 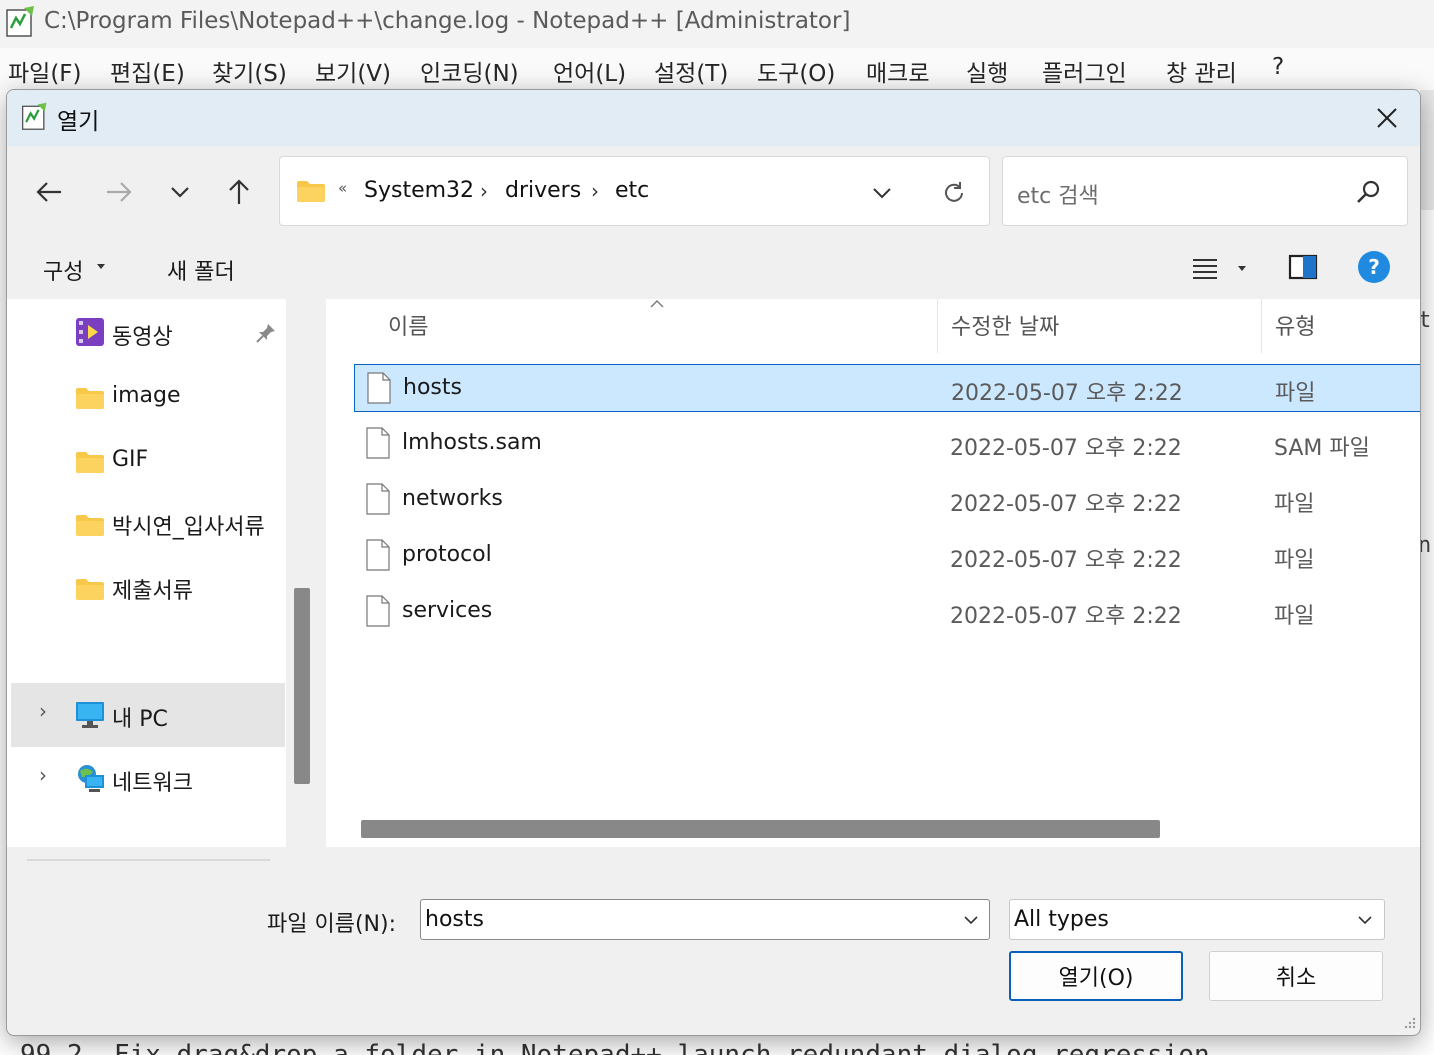 I want to click on file-row-protocol: protocol 2022-05-07 오후 2:22 파일, so click(x=887, y=556).